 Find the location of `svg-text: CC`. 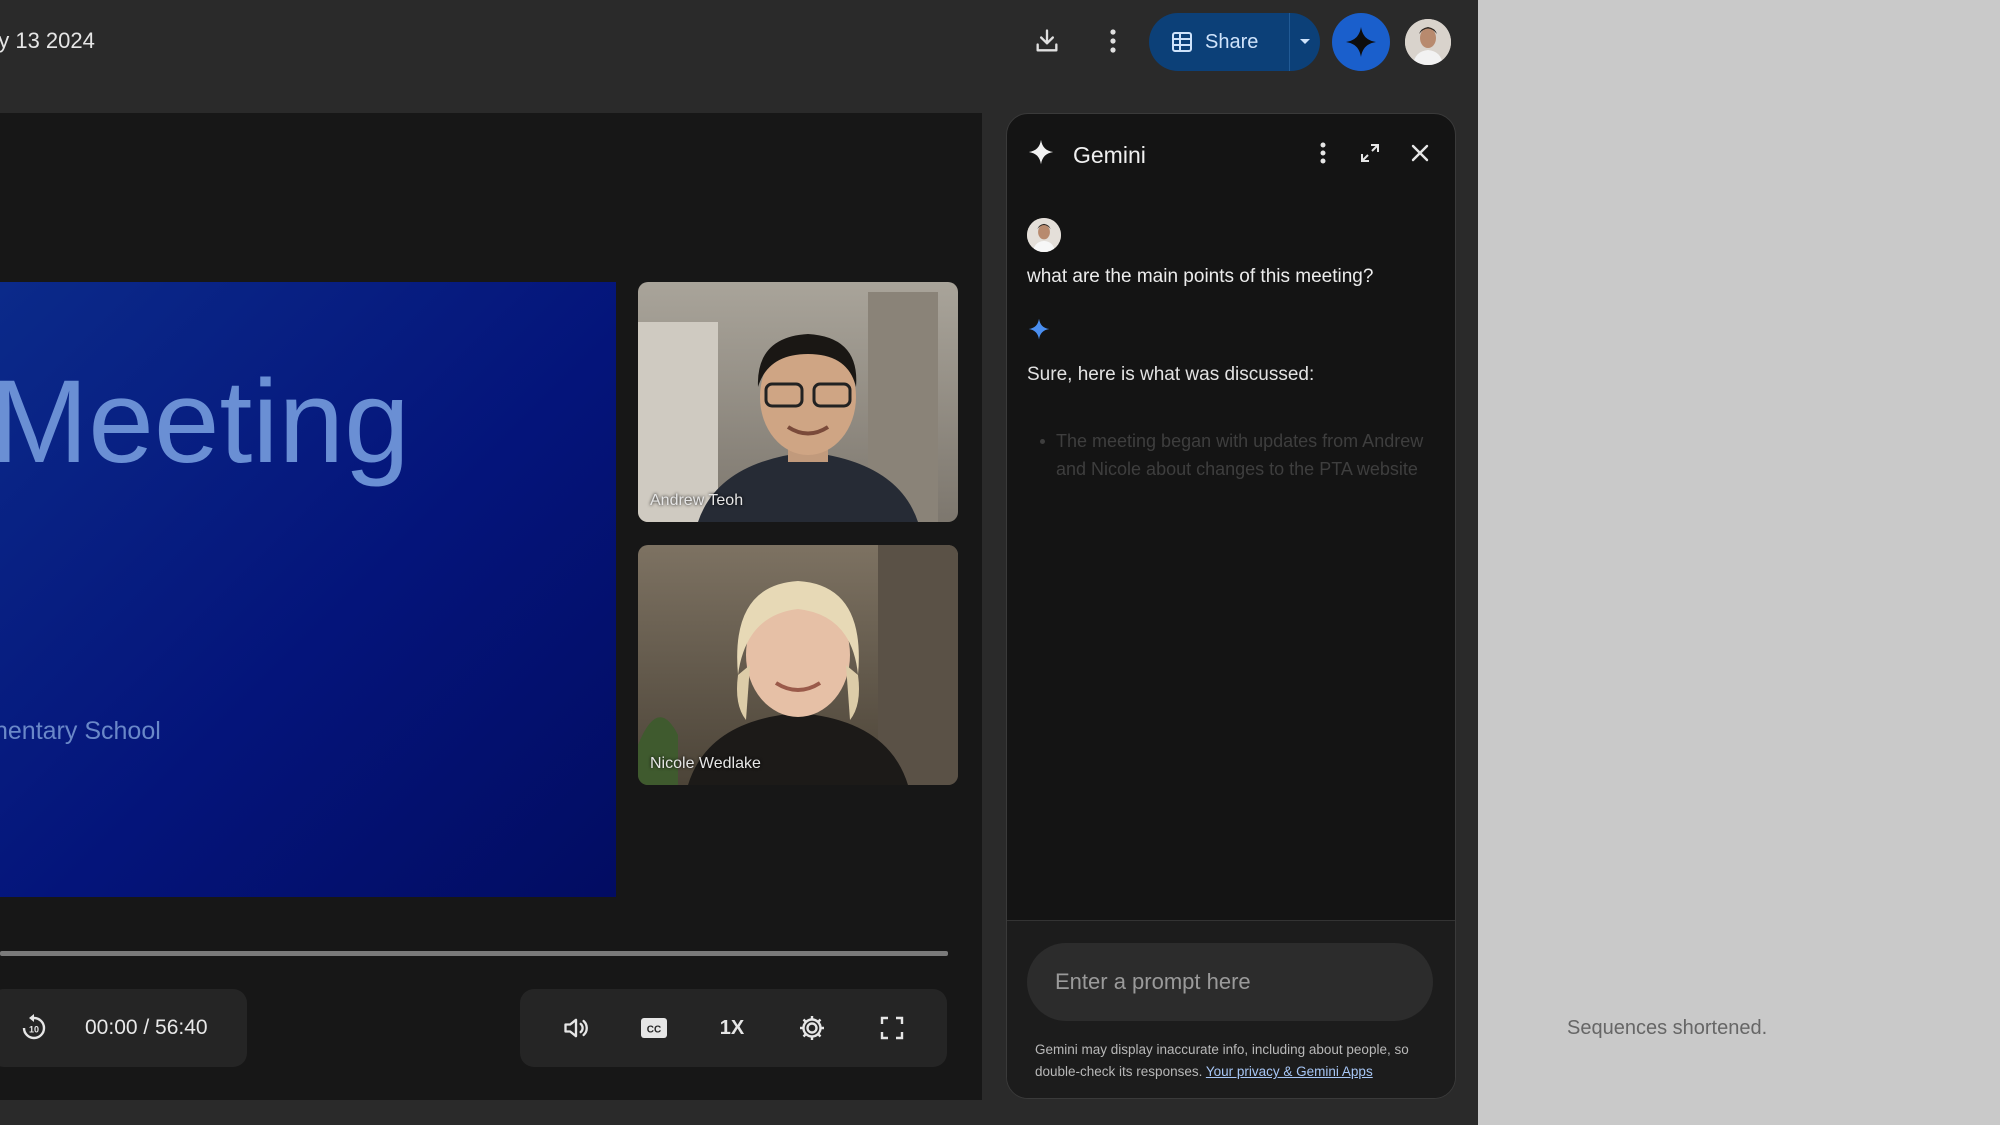

svg-text: CC is located at coordinates (654, 1030).